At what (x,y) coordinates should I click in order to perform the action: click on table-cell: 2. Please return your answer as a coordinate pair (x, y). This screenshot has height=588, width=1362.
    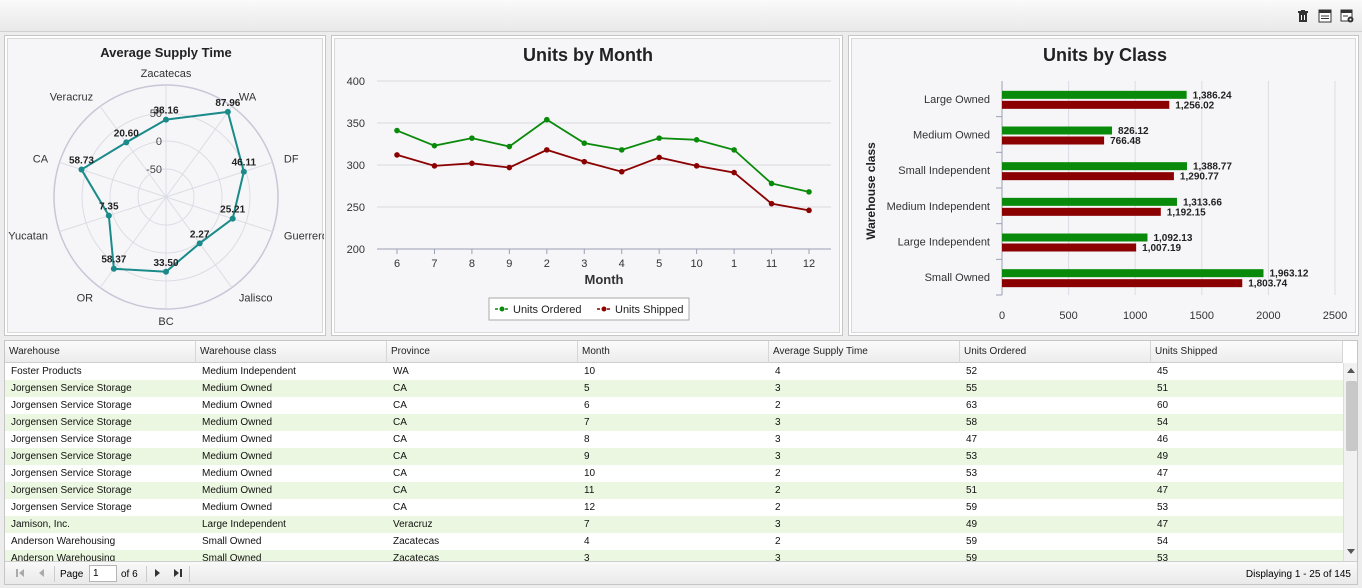
    Looking at the image, I should click on (778, 473).